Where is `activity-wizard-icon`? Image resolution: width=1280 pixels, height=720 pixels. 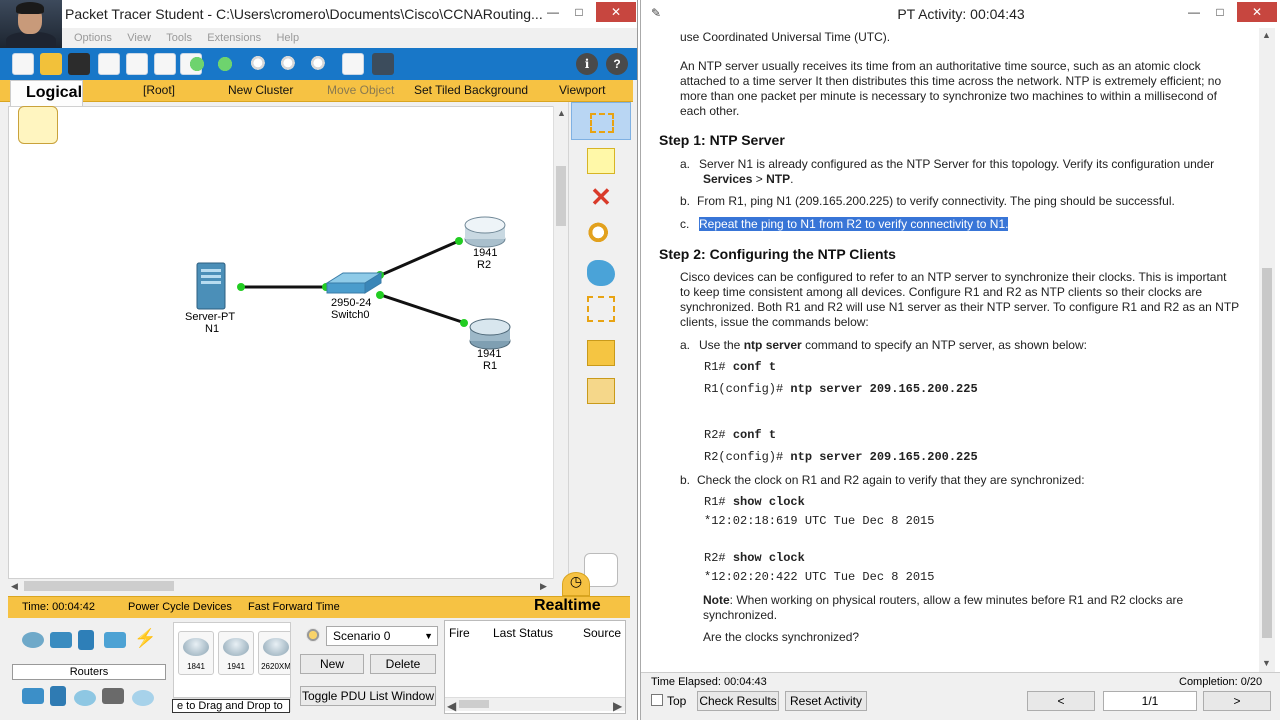
activity-wizard-icon is located at coordinates (137, 64).